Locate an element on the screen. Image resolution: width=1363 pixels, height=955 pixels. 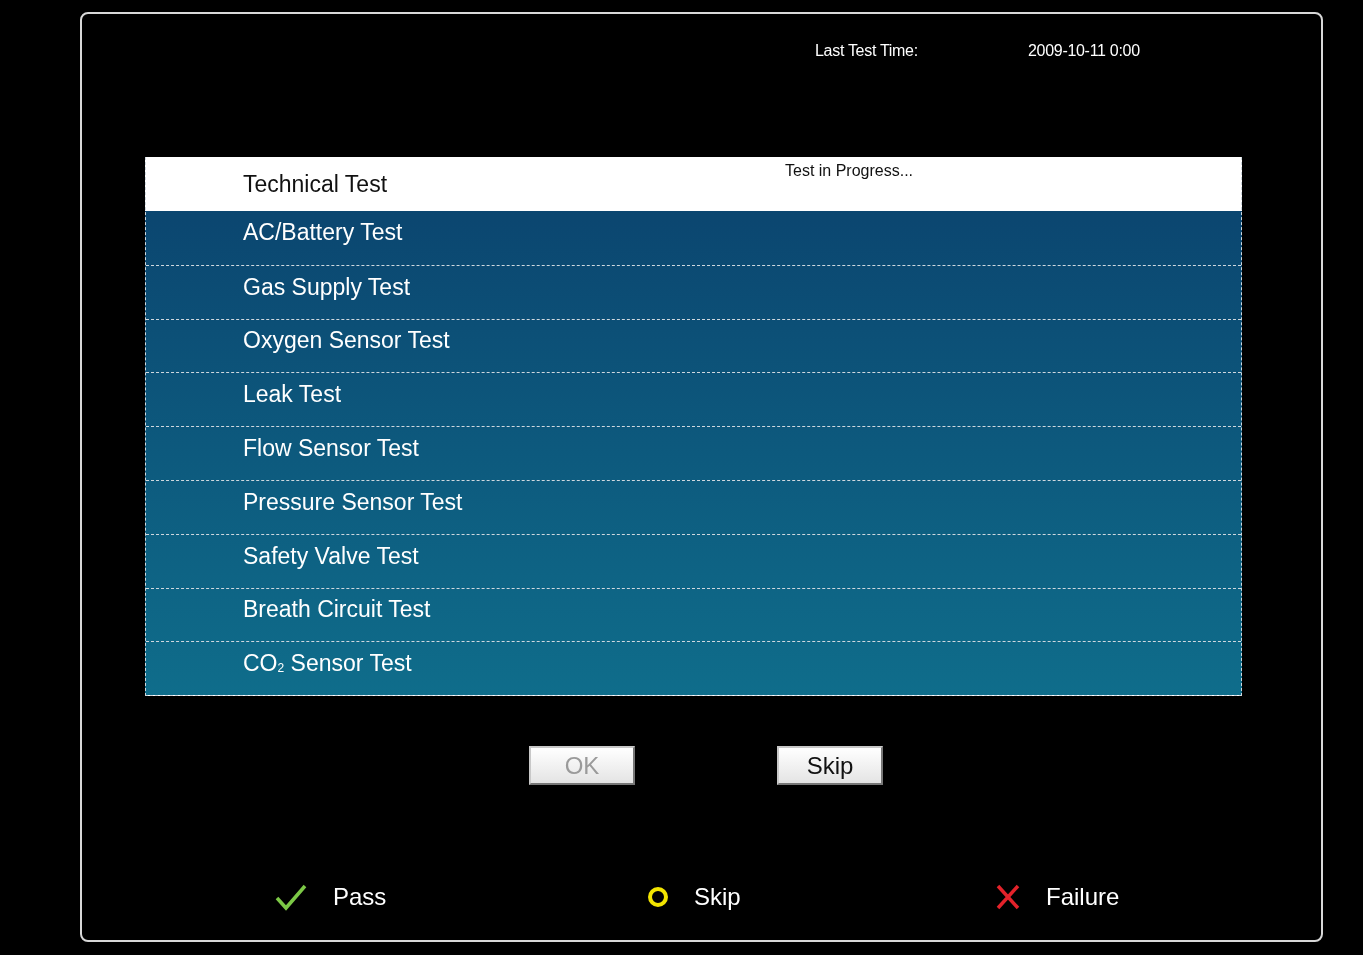
test-name: Flow Sensor Test is located at coordinates (331, 449).